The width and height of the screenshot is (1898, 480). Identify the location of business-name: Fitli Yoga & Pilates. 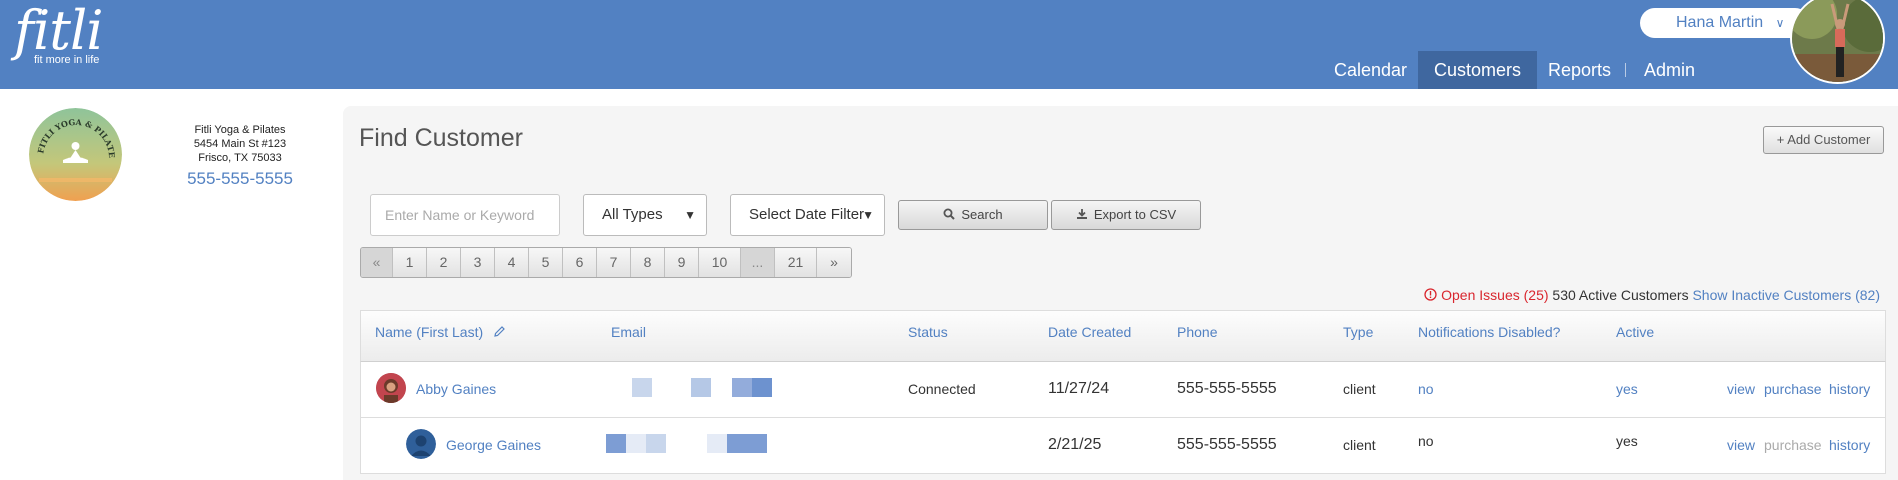
(240, 130).